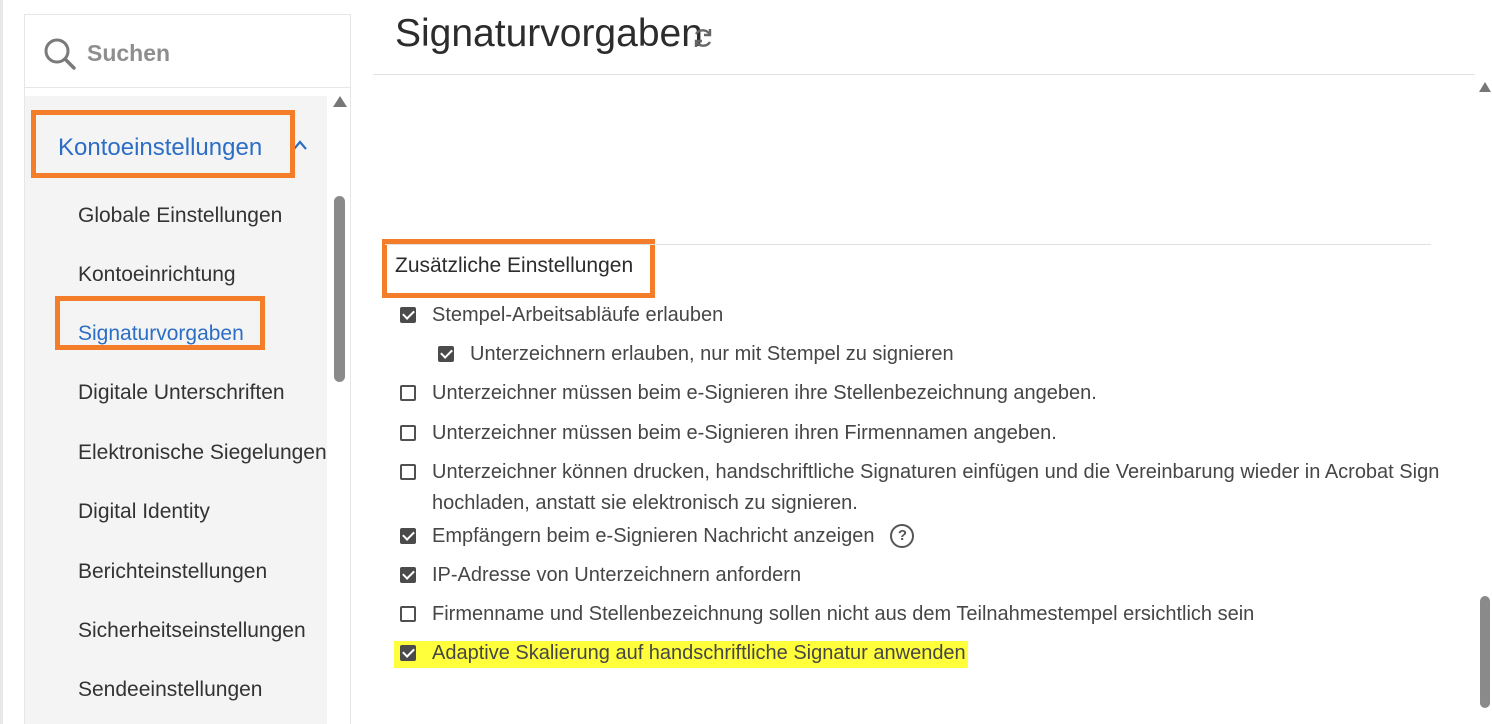 The width and height of the screenshot is (1492, 724). Describe the element at coordinates (924, 74) in the screenshot. I see `title-divider` at that location.